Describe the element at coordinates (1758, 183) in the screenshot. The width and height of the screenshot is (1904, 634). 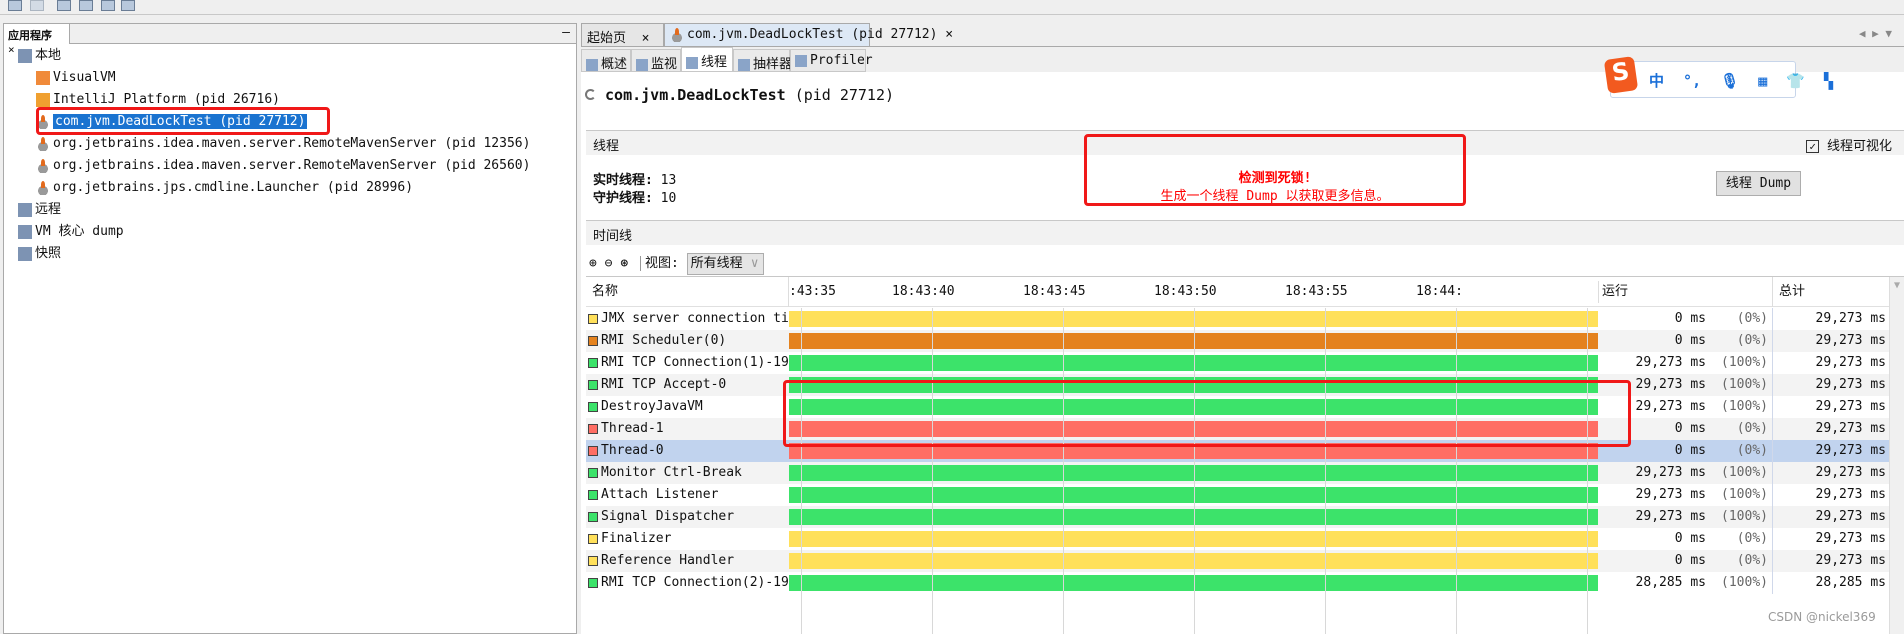
I see `thread-dump-button: 线程 Dump` at that location.